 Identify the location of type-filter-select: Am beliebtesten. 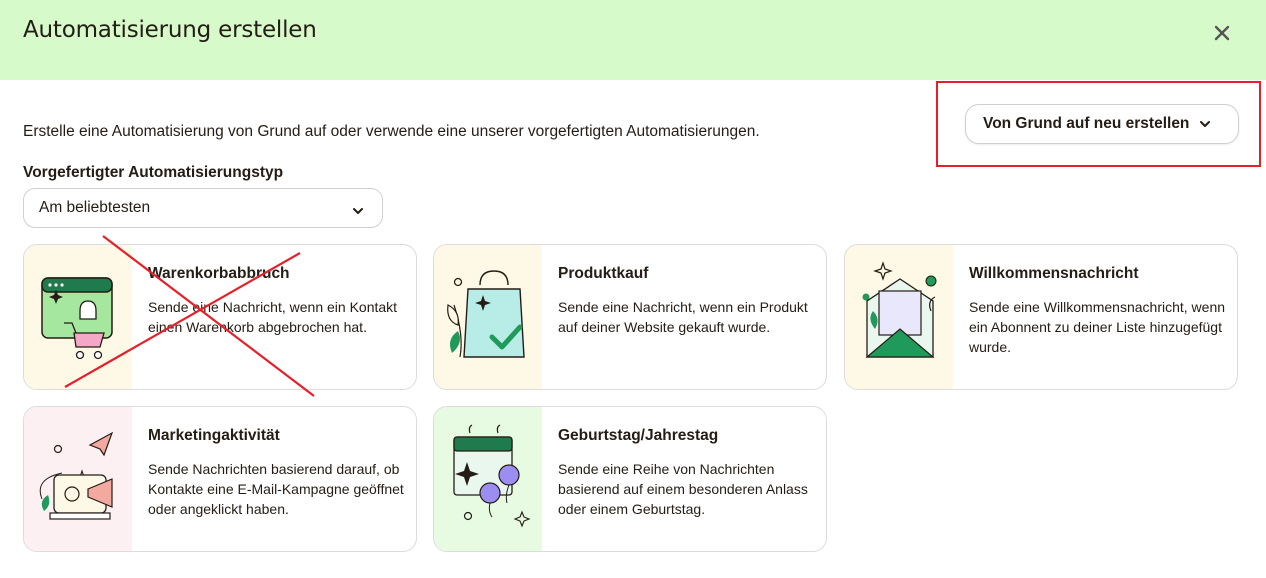
(203, 208).